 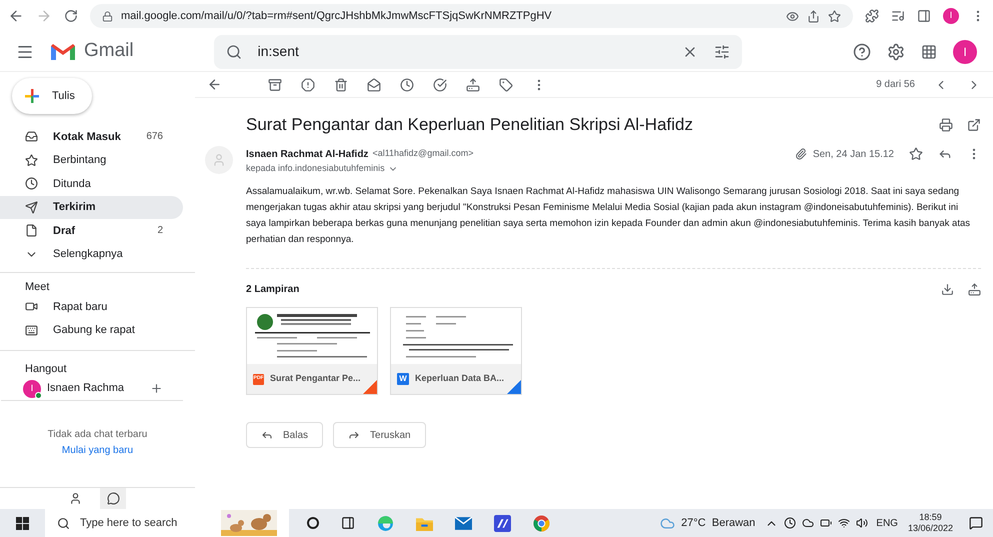 What do you see at coordinates (895, 85) in the screenshot?
I see `pager-text: 9 dari 56` at bounding box center [895, 85].